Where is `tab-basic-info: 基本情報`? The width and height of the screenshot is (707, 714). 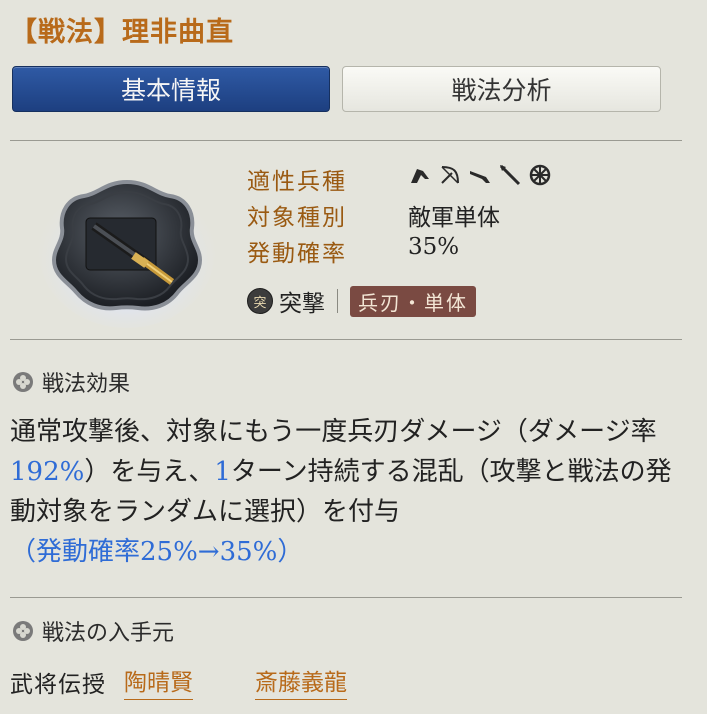 tab-basic-info: 基本情報 is located at coordinates (171, 89).